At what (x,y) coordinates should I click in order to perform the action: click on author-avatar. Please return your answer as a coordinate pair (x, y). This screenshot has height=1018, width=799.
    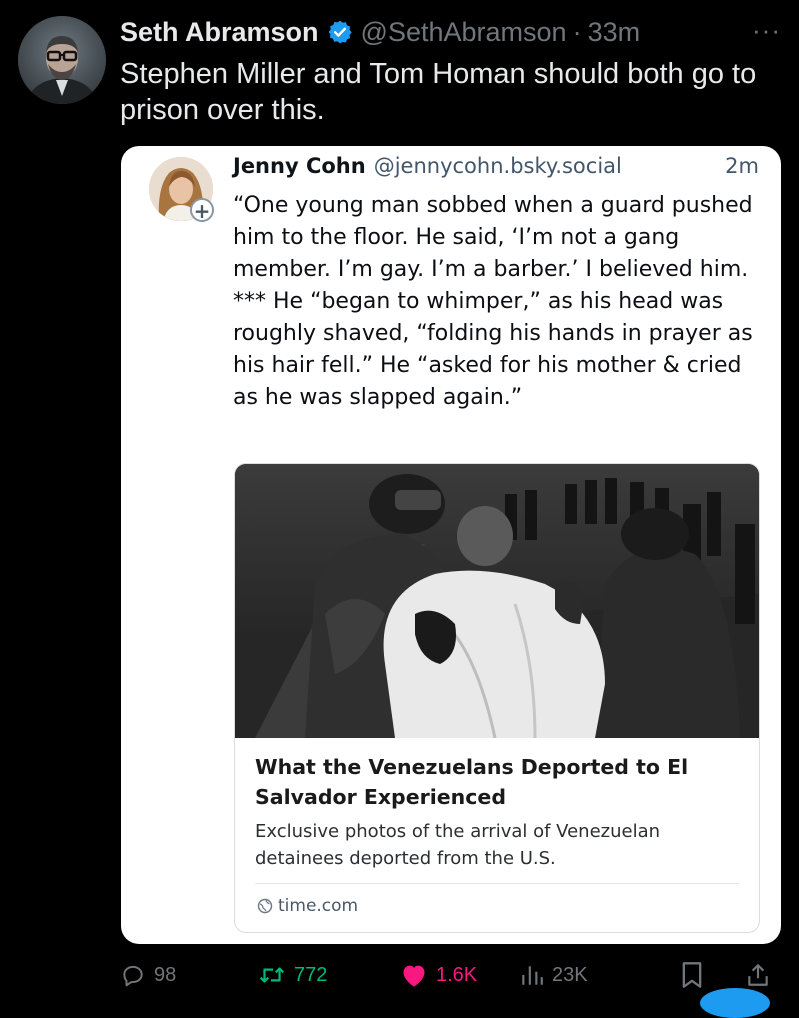
    Looking at the image, I should click on (62, 60).